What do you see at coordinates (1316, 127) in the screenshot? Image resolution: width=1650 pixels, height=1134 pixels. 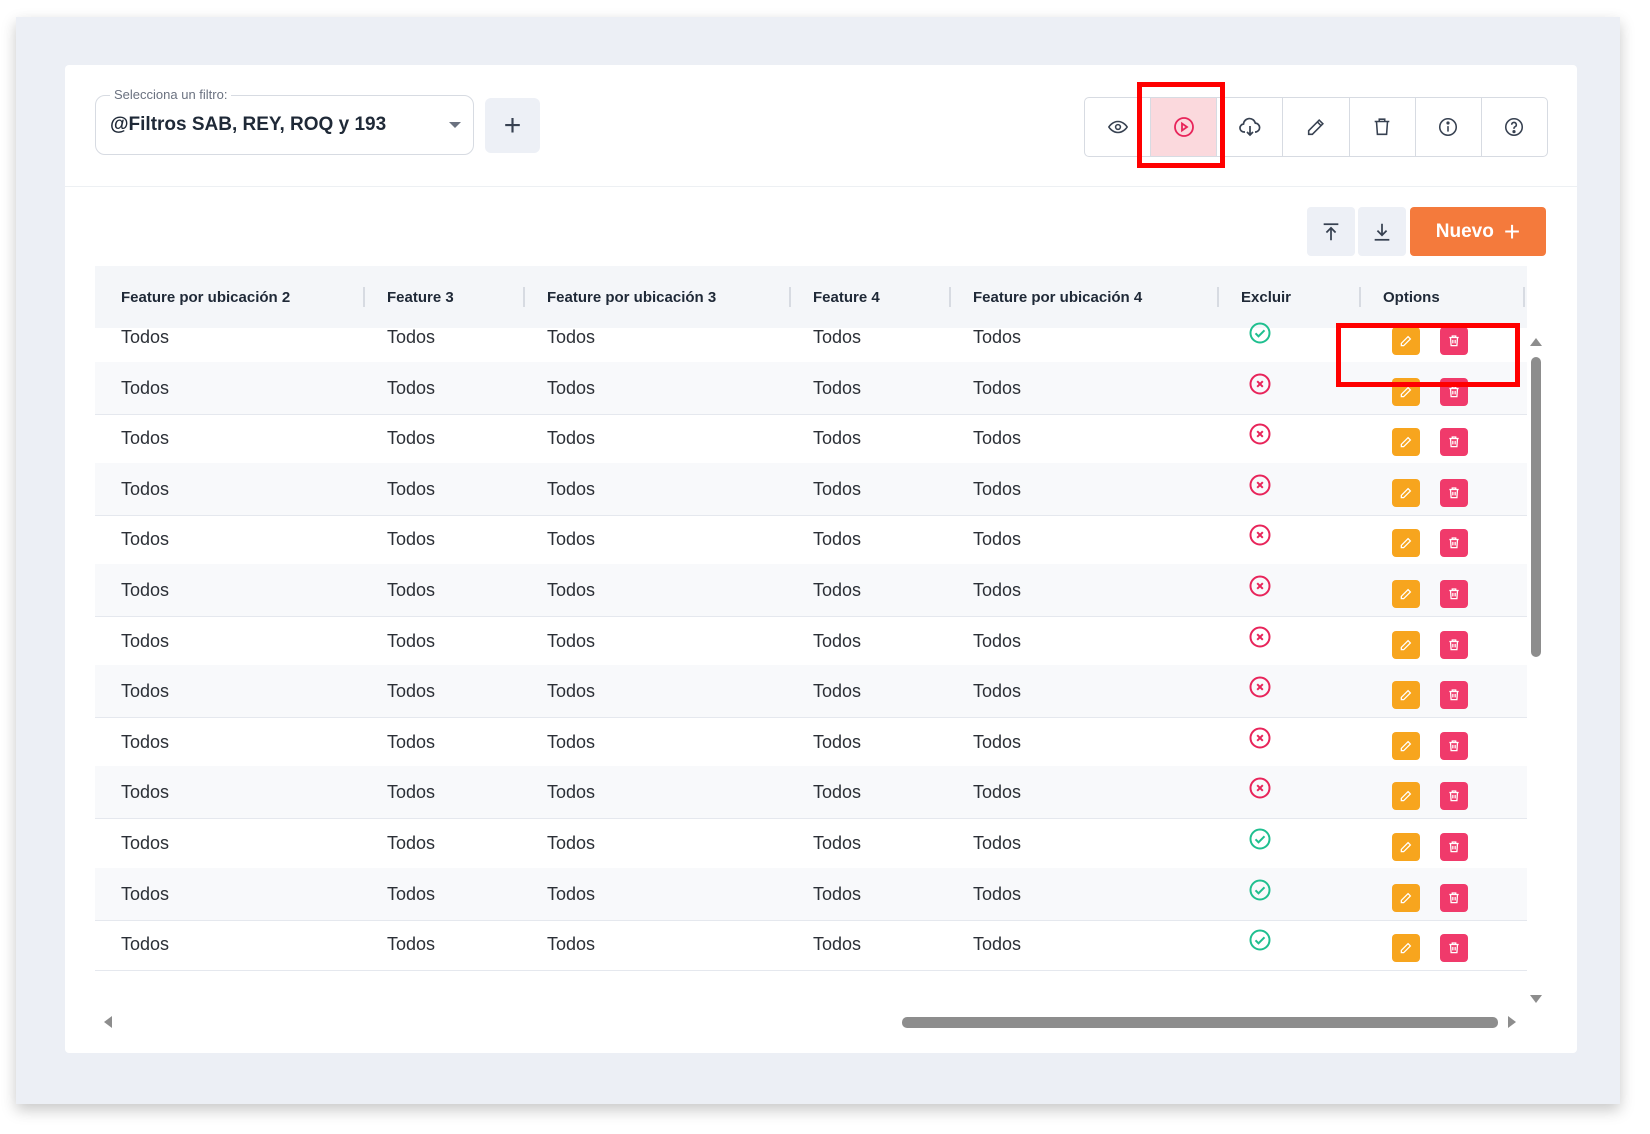 I see `edit-filter-button` at bounding box center [1316, 127].